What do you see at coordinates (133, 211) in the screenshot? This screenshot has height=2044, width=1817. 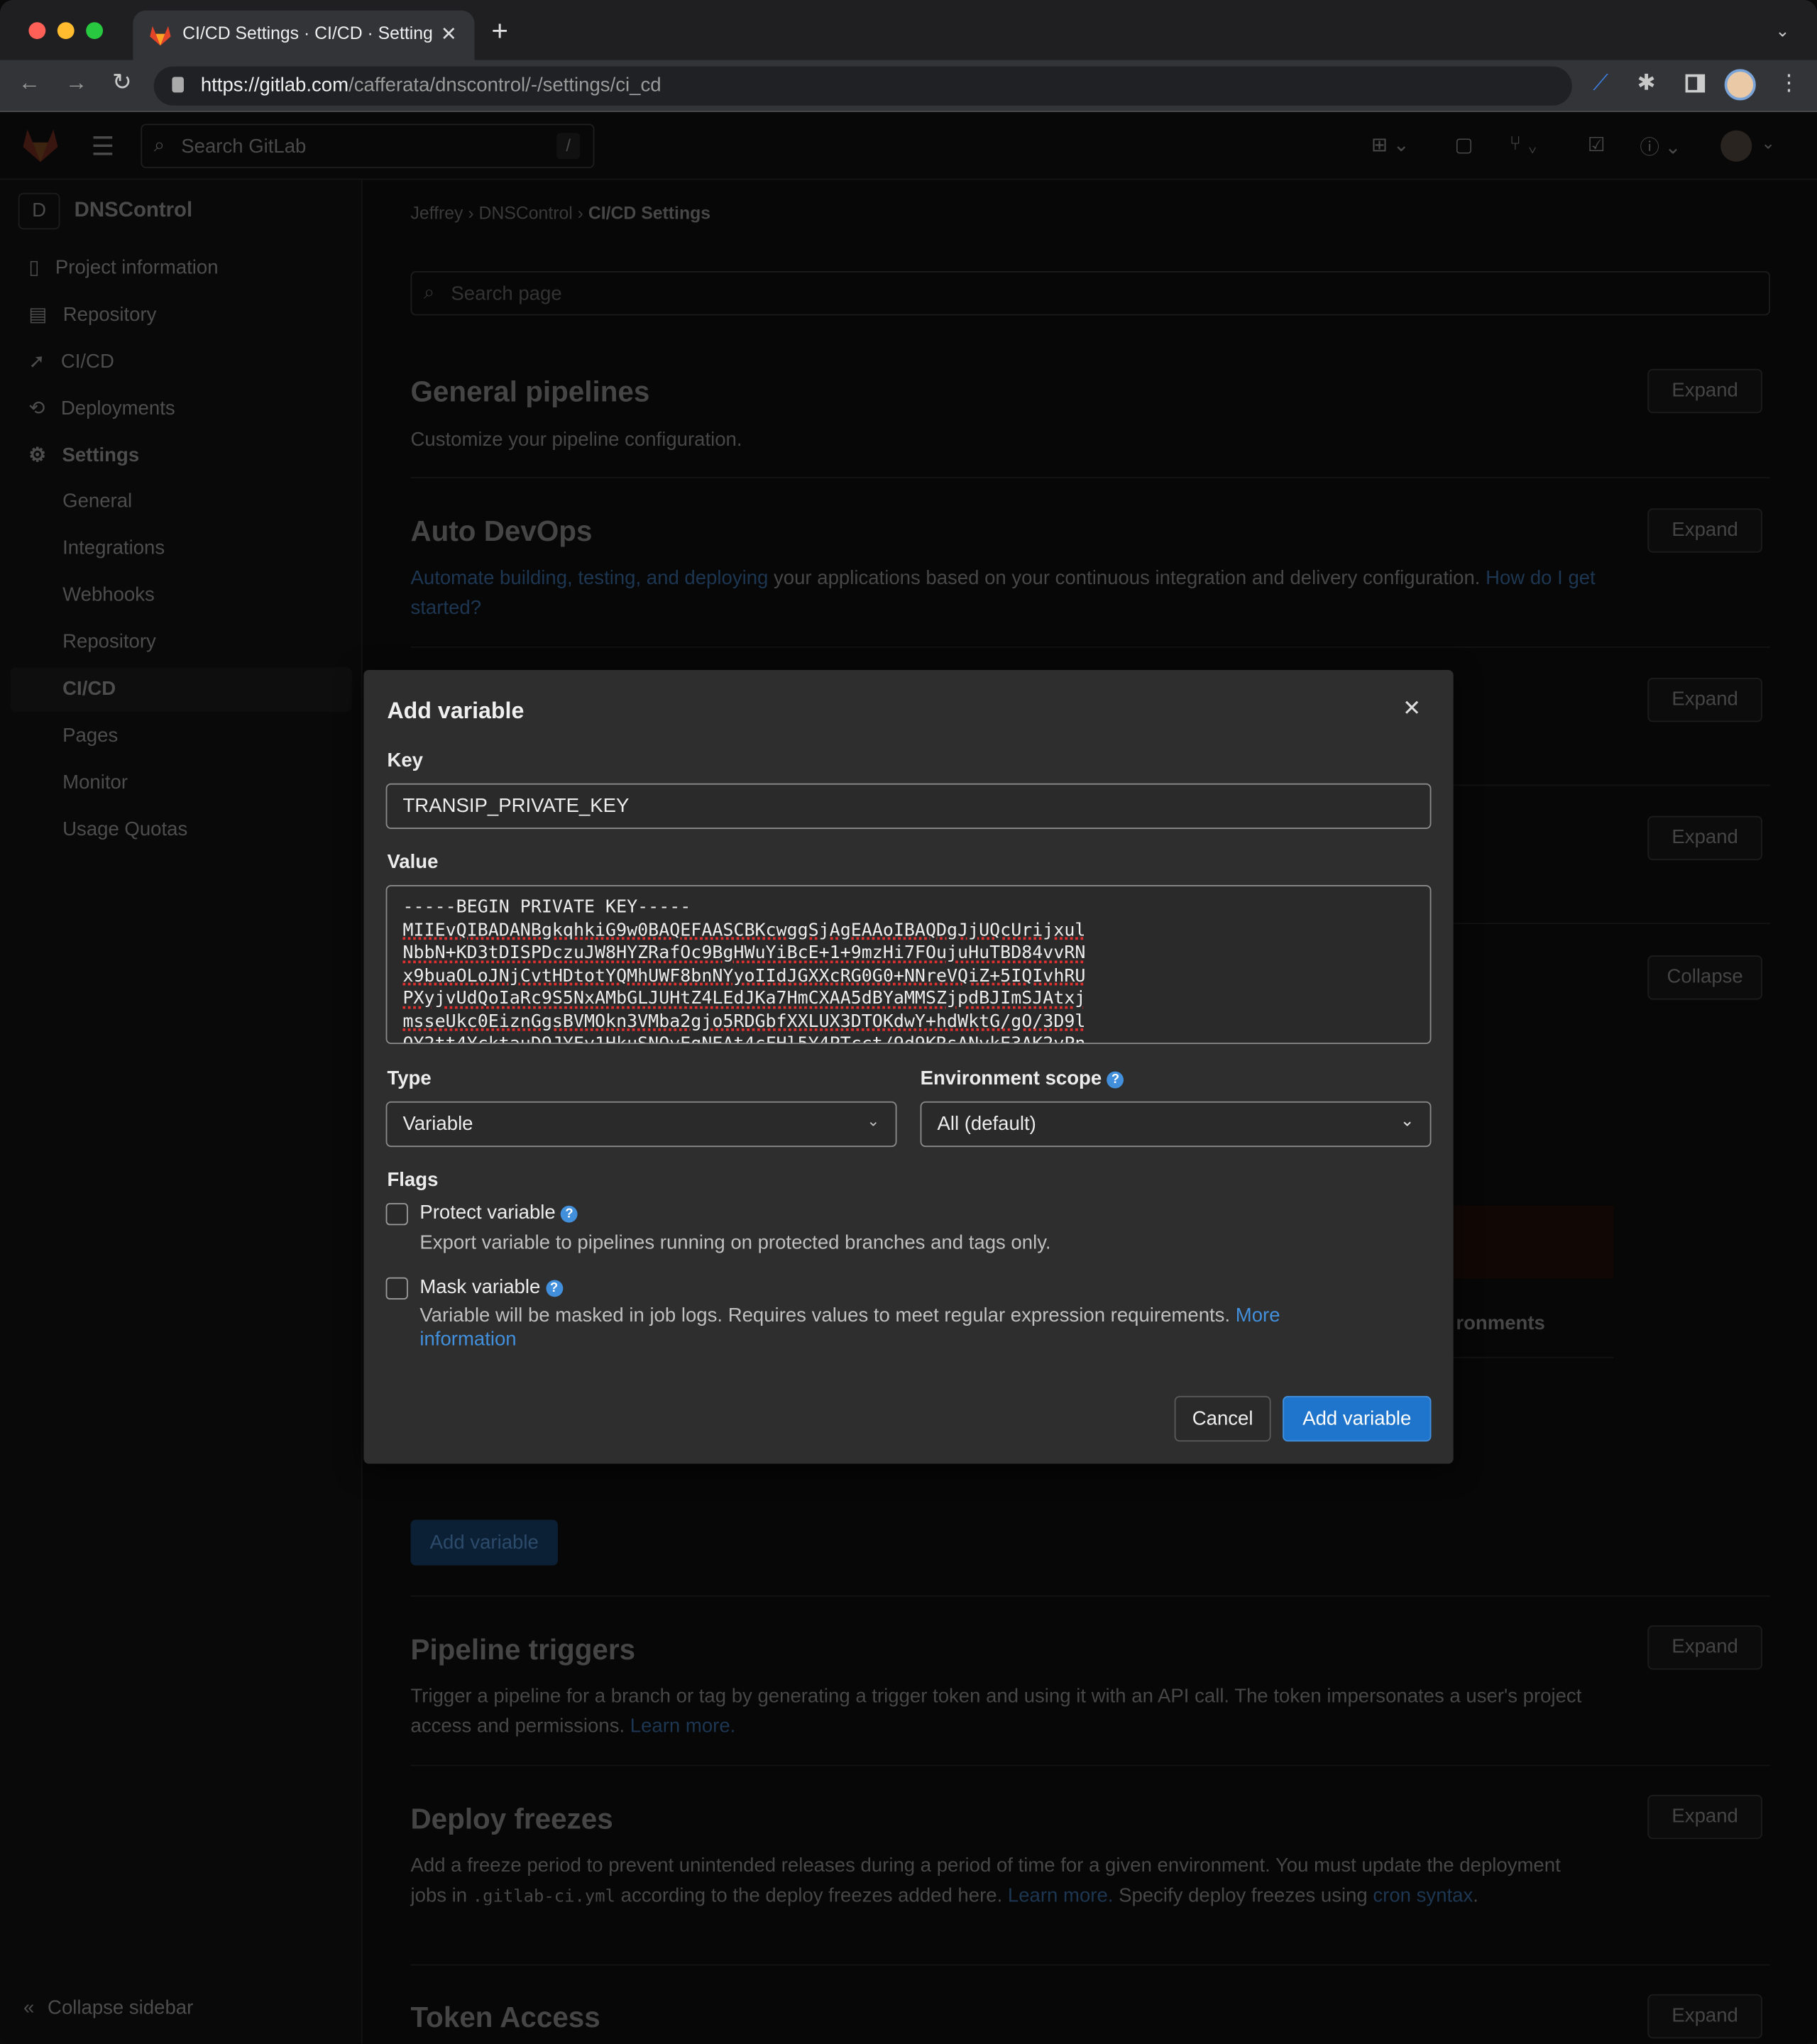 I see `project-name: DNSControl` at bounding box center [133, 211].